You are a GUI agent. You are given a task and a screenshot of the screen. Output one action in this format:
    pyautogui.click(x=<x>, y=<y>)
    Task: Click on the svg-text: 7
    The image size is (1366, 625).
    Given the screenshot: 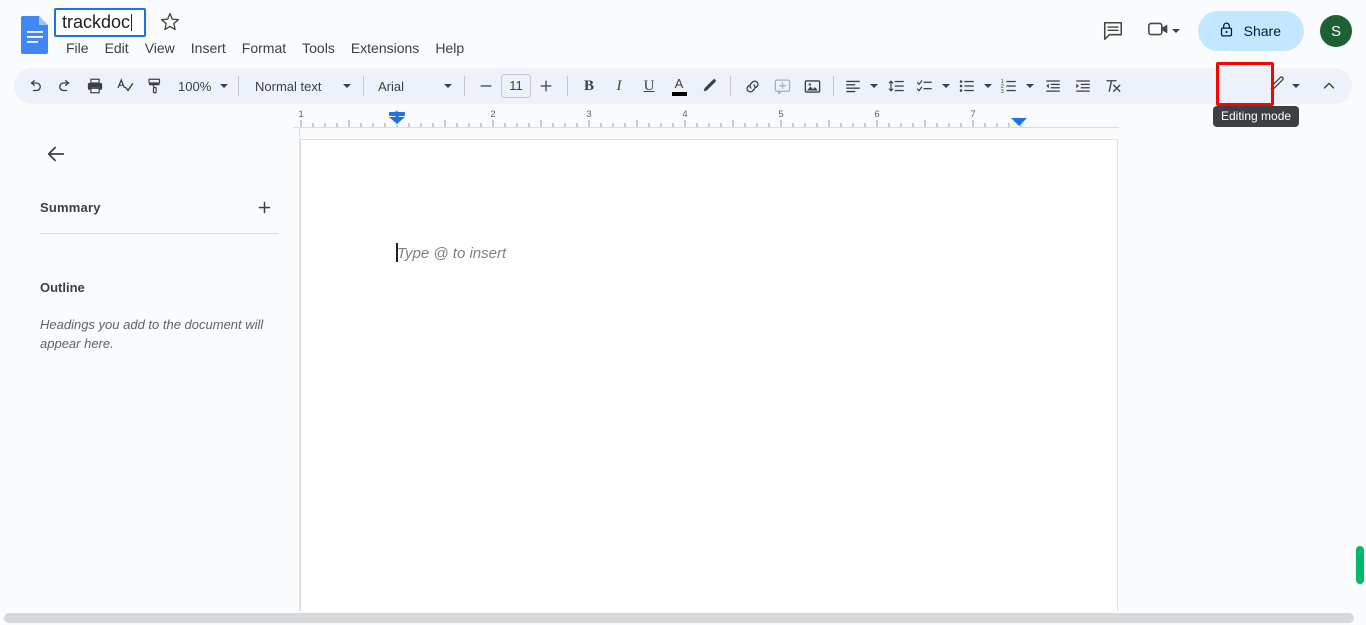 What is the action you would take?
    pyautogui.click(x=972, y=114)
    